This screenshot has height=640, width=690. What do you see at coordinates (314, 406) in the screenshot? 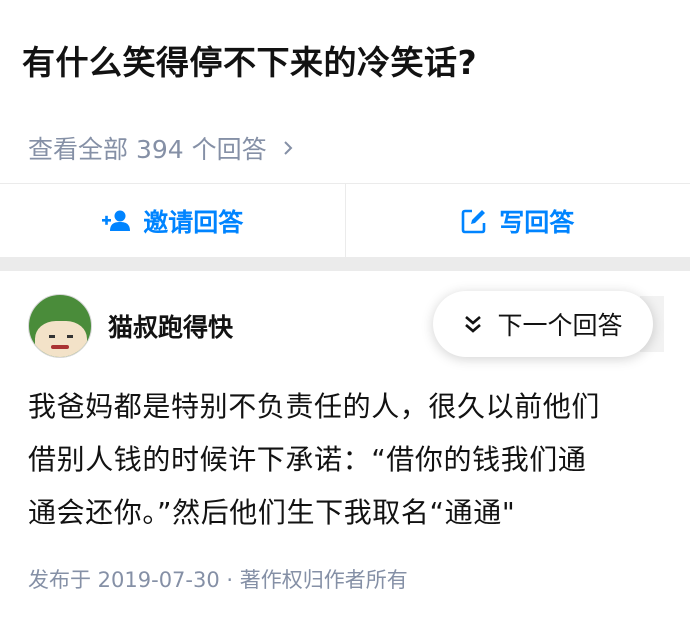
I see `answer-line: 我爸妈都是特别不负责任的人，很久以前他们` at bounding box center [314, 406].